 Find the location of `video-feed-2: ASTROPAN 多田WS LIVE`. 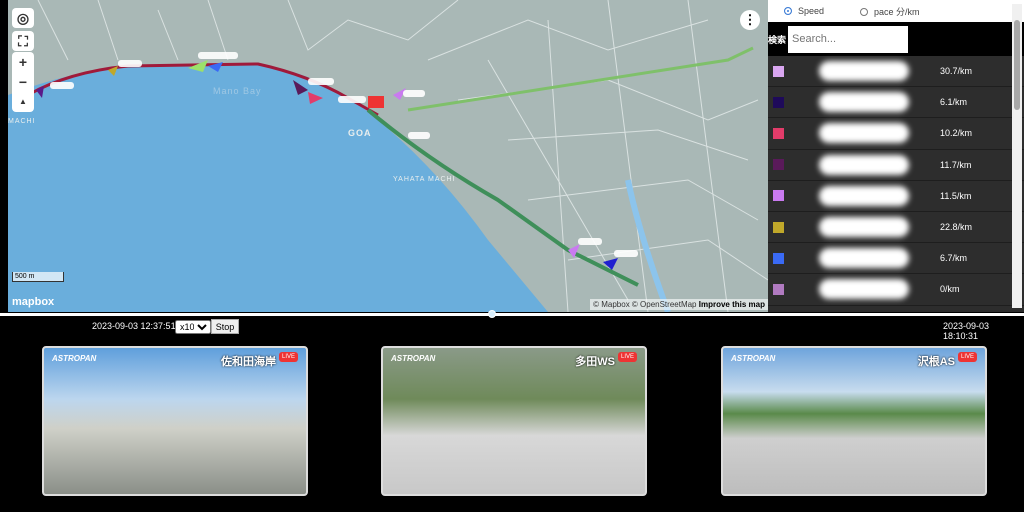

video-feed-2: ASTROPAN 多田WS LIVE is located at coordinates (514, 421).